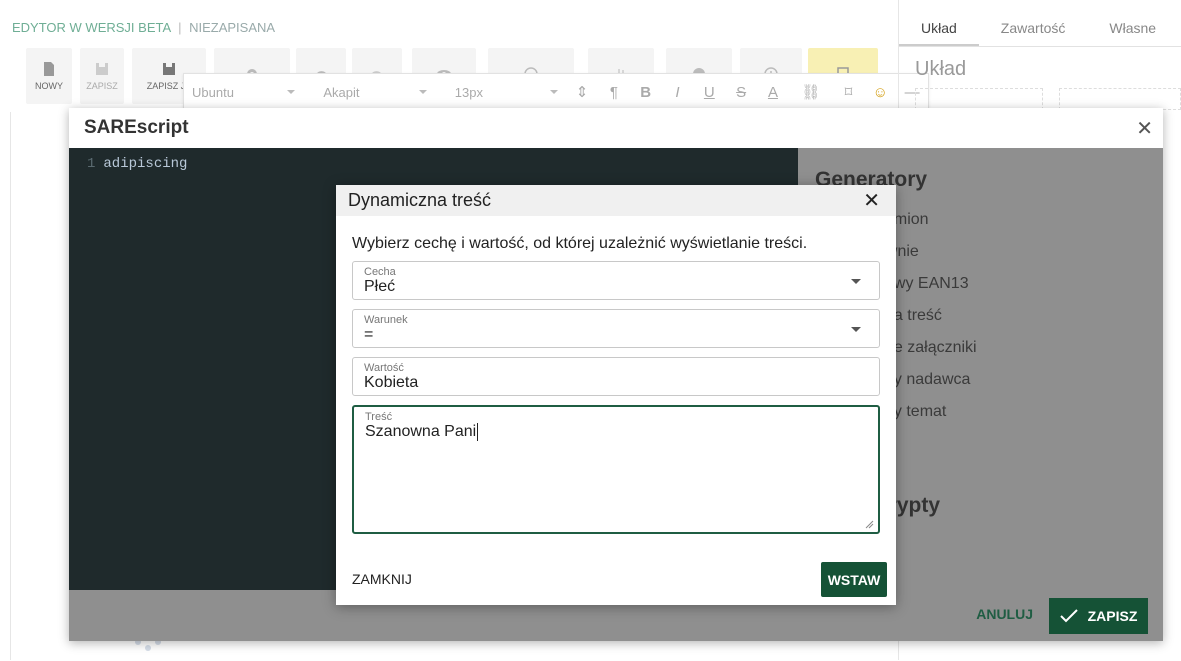 This screenshot has height=661, width=1181. Describe the element at coordinates (1004, 614) in the screenshot. I see `cancel-button: ANULUJ` at that location.